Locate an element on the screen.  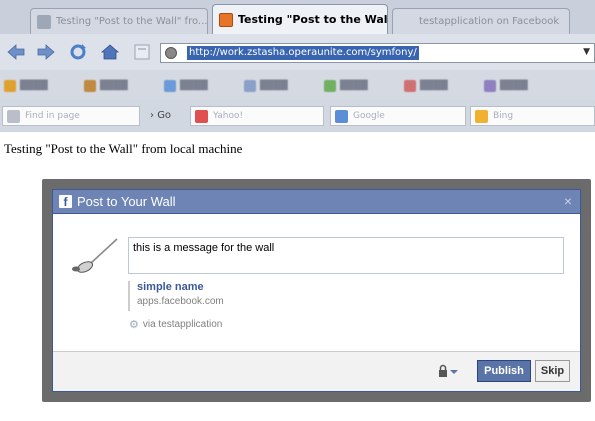
find-icon is located at coordinates (13, 116).